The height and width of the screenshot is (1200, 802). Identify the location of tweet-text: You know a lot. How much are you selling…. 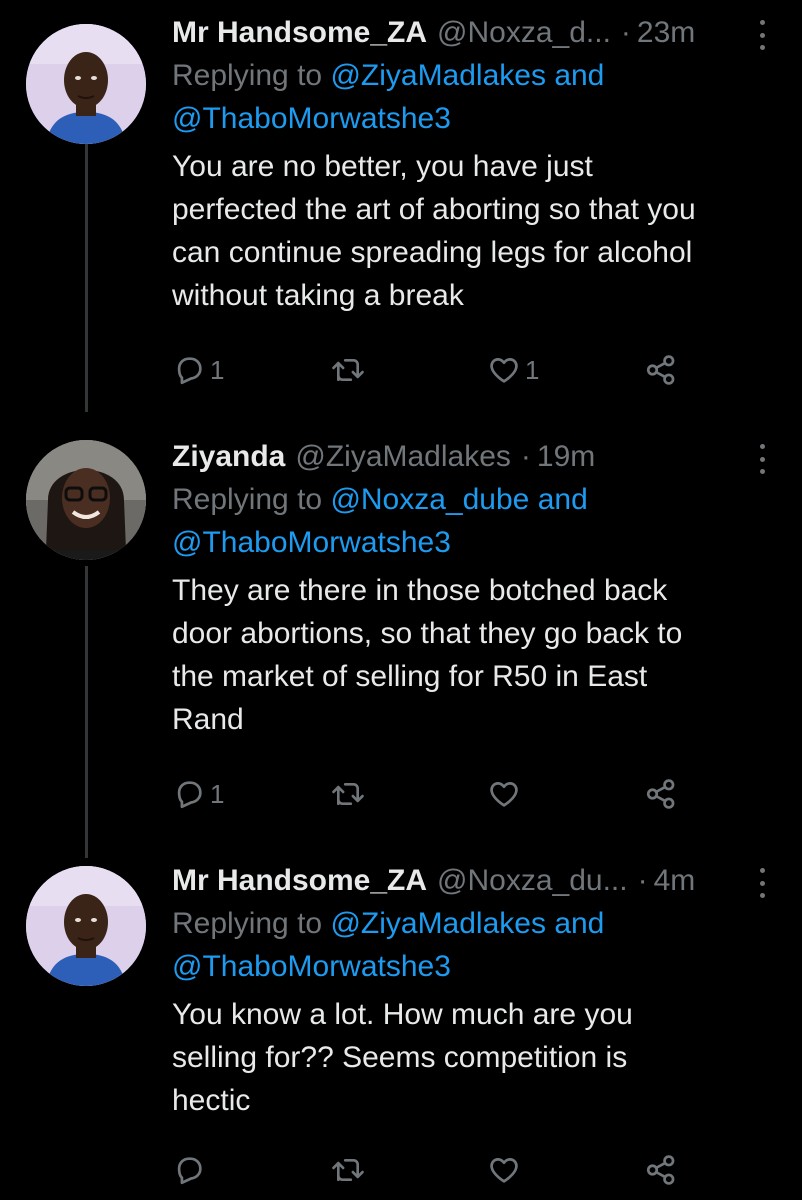
(472, 1057).